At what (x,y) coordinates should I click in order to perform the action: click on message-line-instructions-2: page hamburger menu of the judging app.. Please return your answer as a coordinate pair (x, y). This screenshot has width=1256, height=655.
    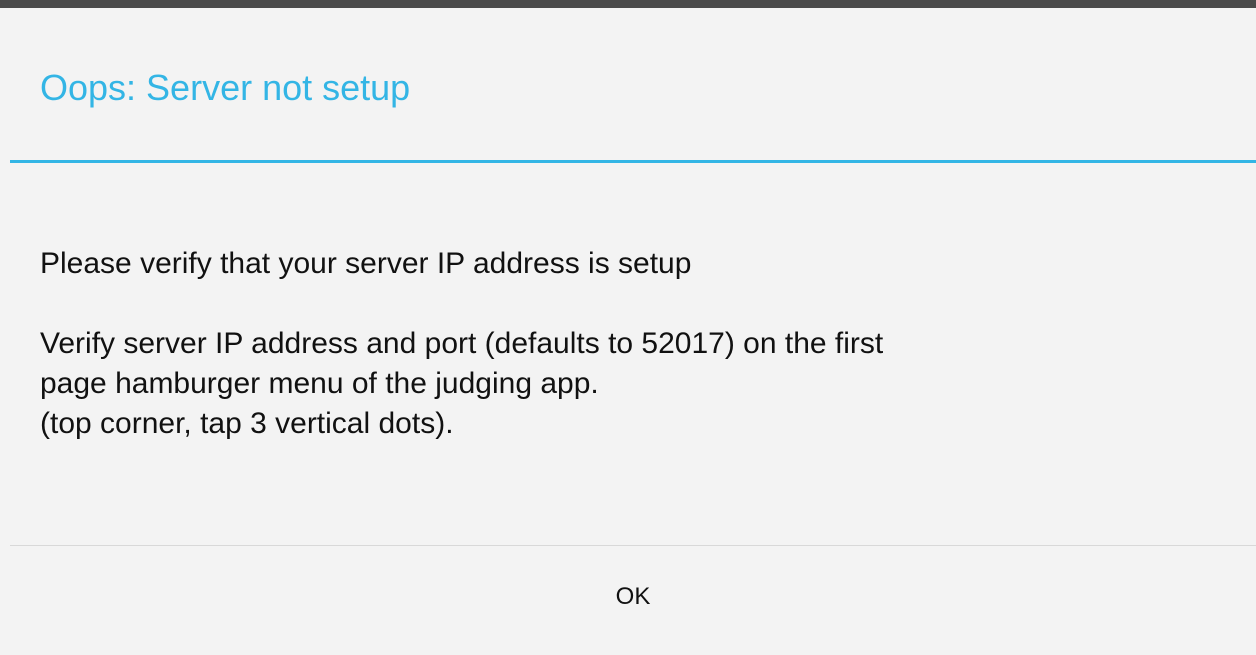
    Looking at the image, I should click on (319, 383).